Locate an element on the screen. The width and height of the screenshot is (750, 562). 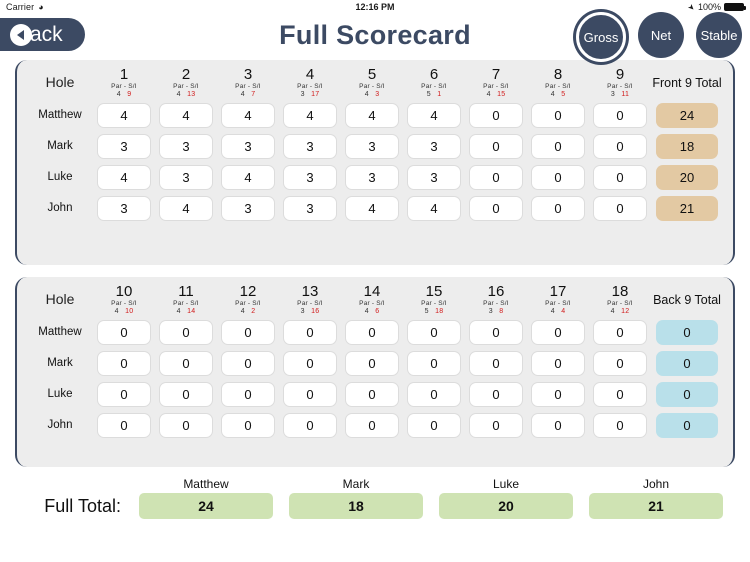
row-total-value: 18 is located at coordinates (687, 146).